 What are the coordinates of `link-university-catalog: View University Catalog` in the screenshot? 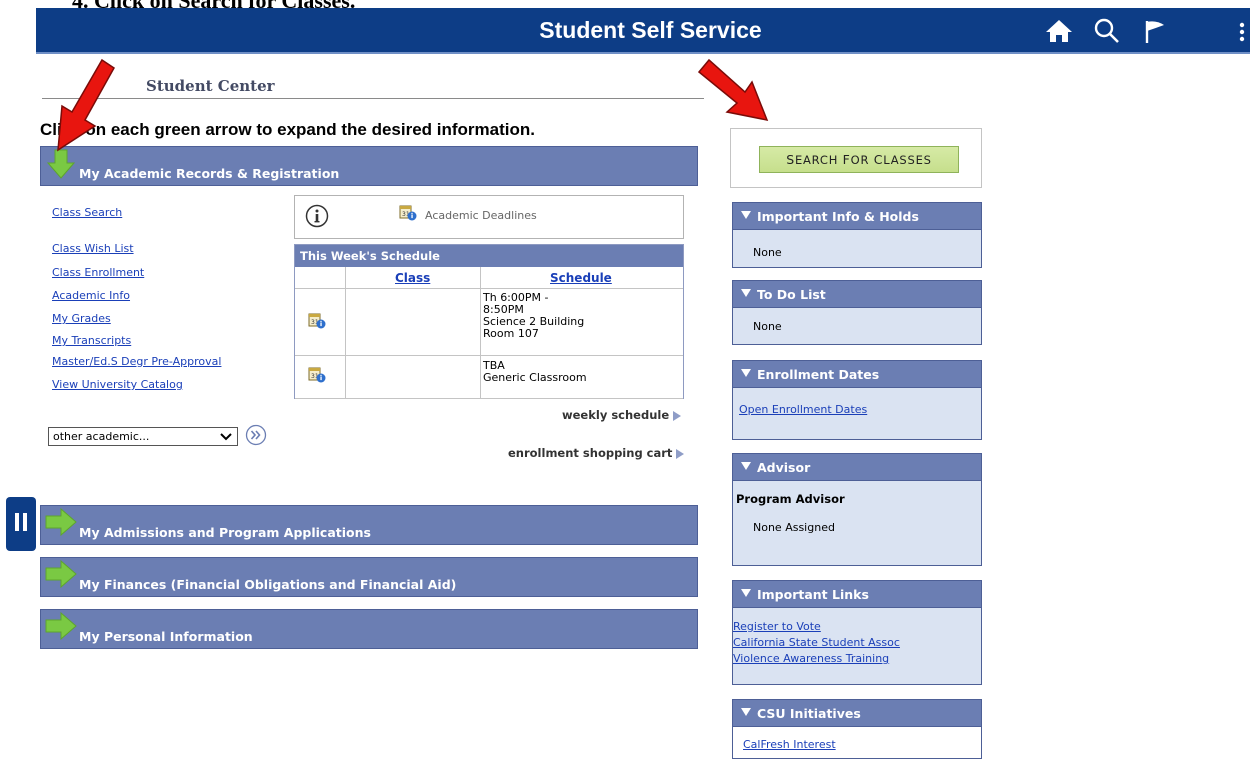 It's located at (117, 384).